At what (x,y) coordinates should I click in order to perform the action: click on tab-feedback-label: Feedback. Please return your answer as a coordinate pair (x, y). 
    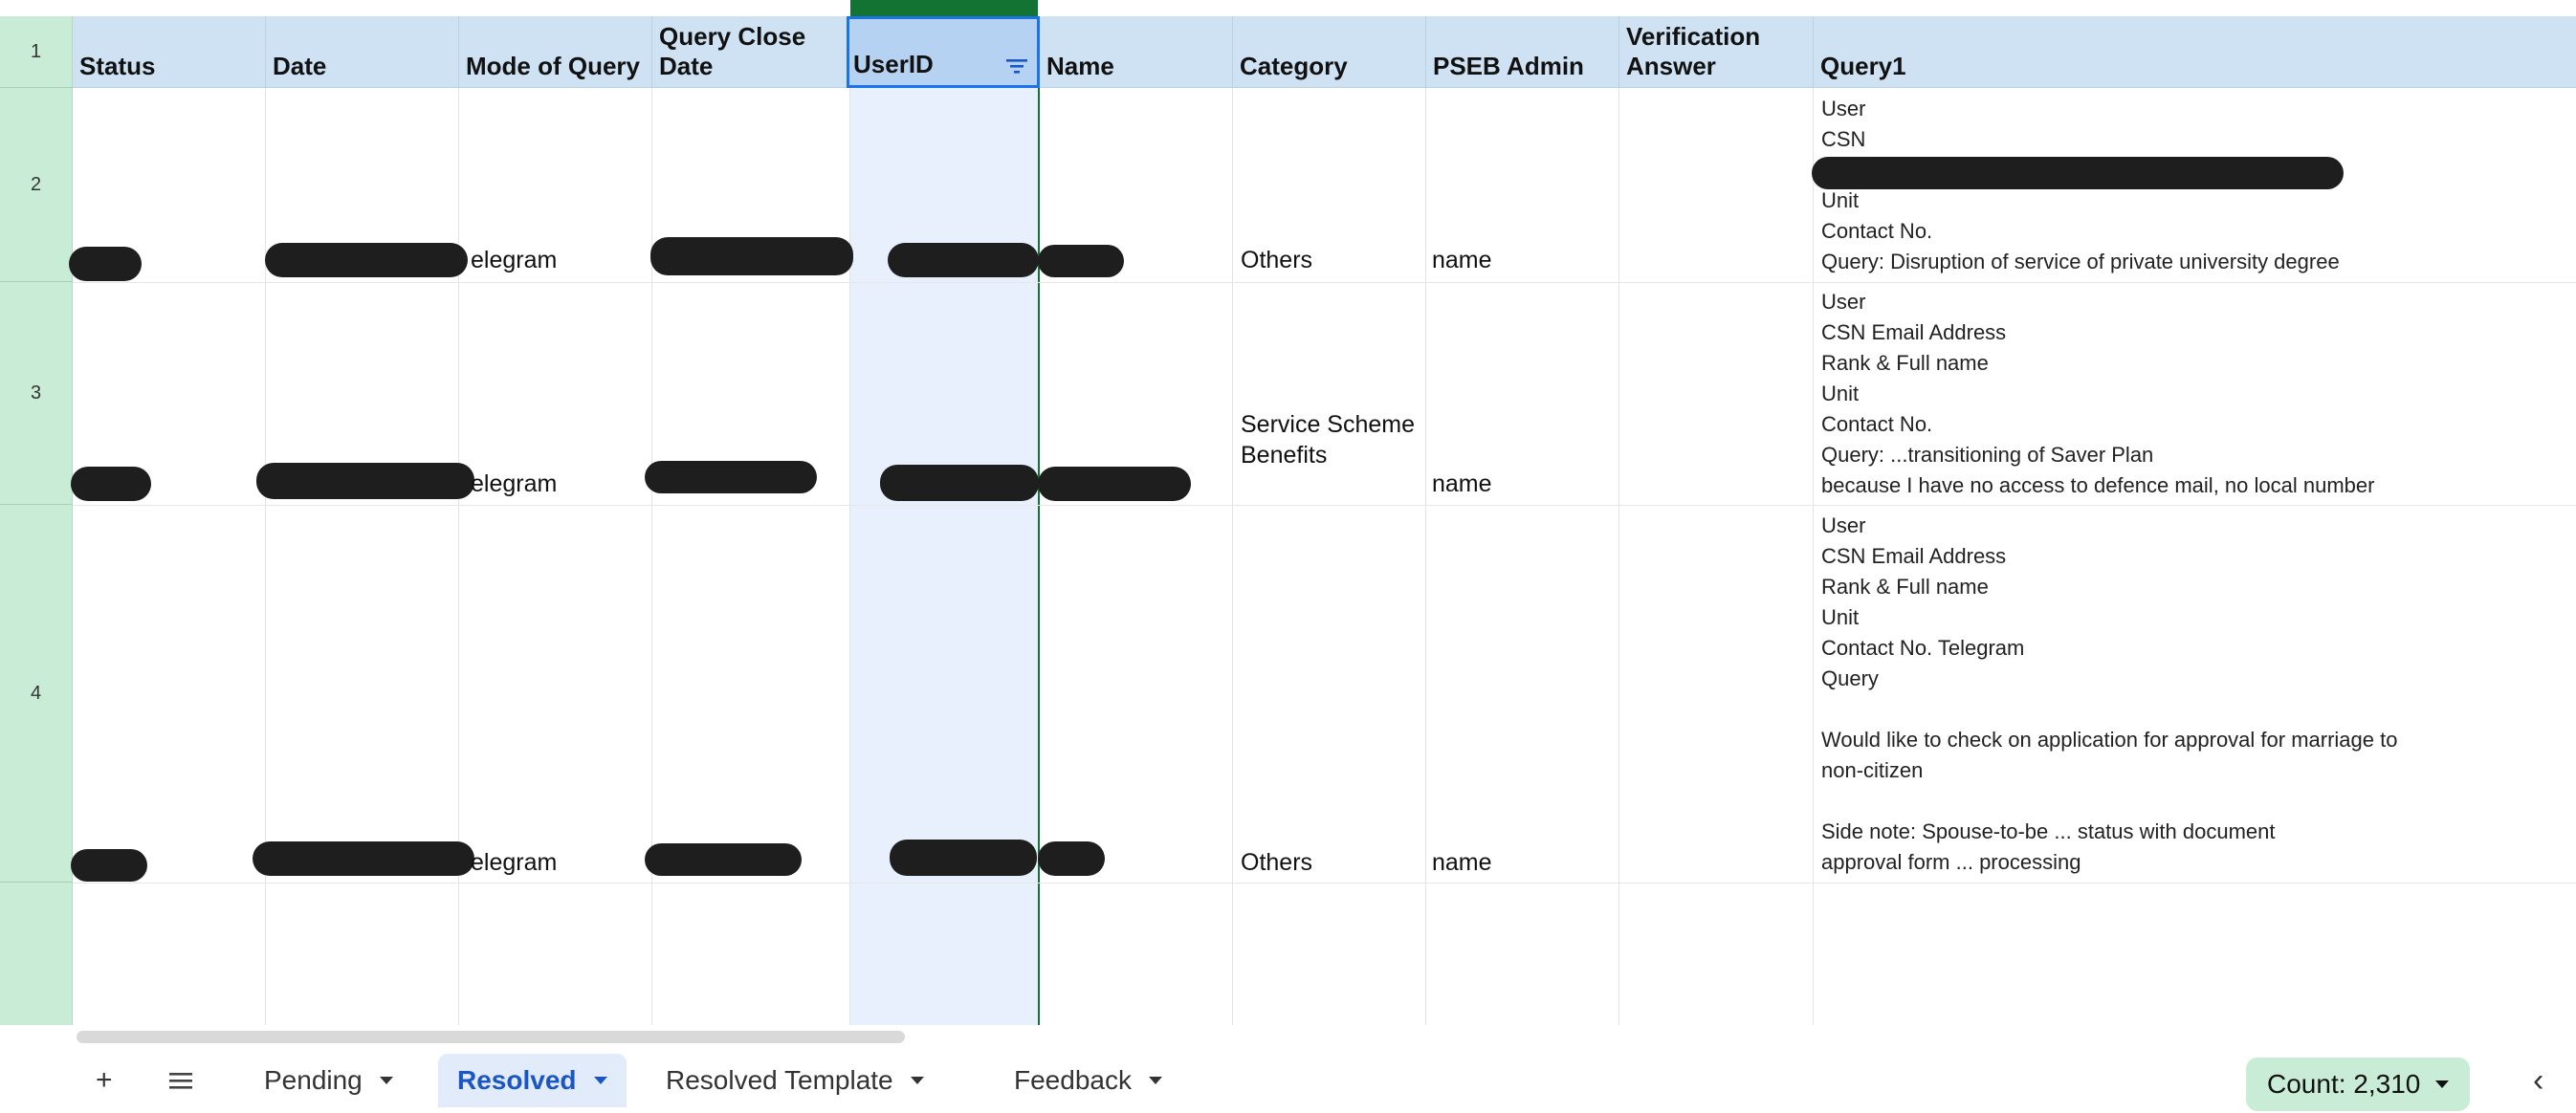
    Looking at the image, I should click on (1073, 1080).